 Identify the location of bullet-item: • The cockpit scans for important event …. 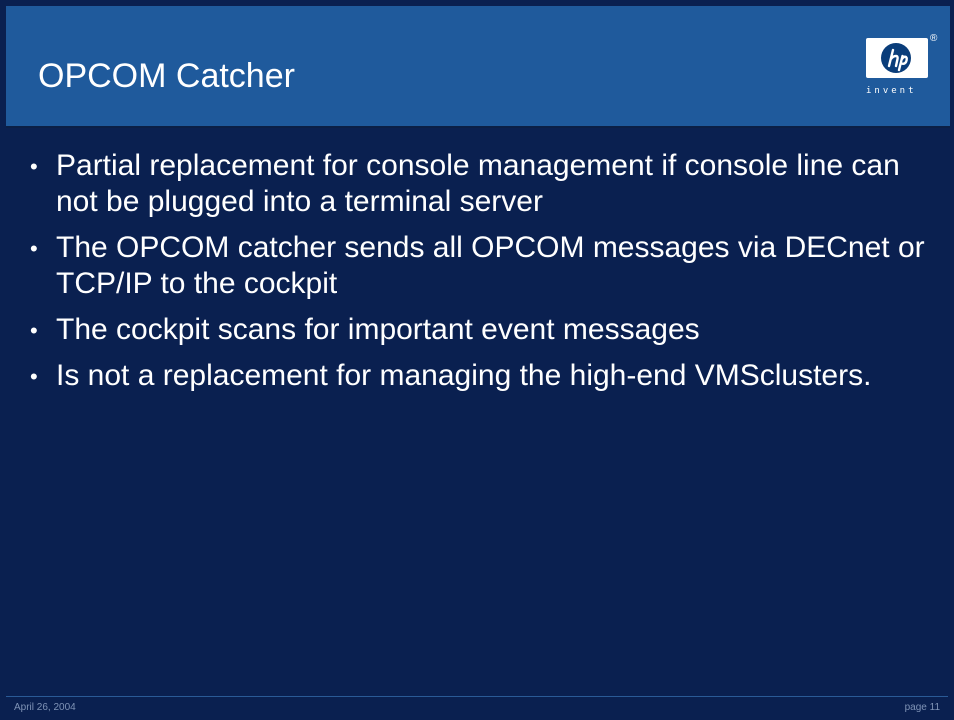
(475, 330).